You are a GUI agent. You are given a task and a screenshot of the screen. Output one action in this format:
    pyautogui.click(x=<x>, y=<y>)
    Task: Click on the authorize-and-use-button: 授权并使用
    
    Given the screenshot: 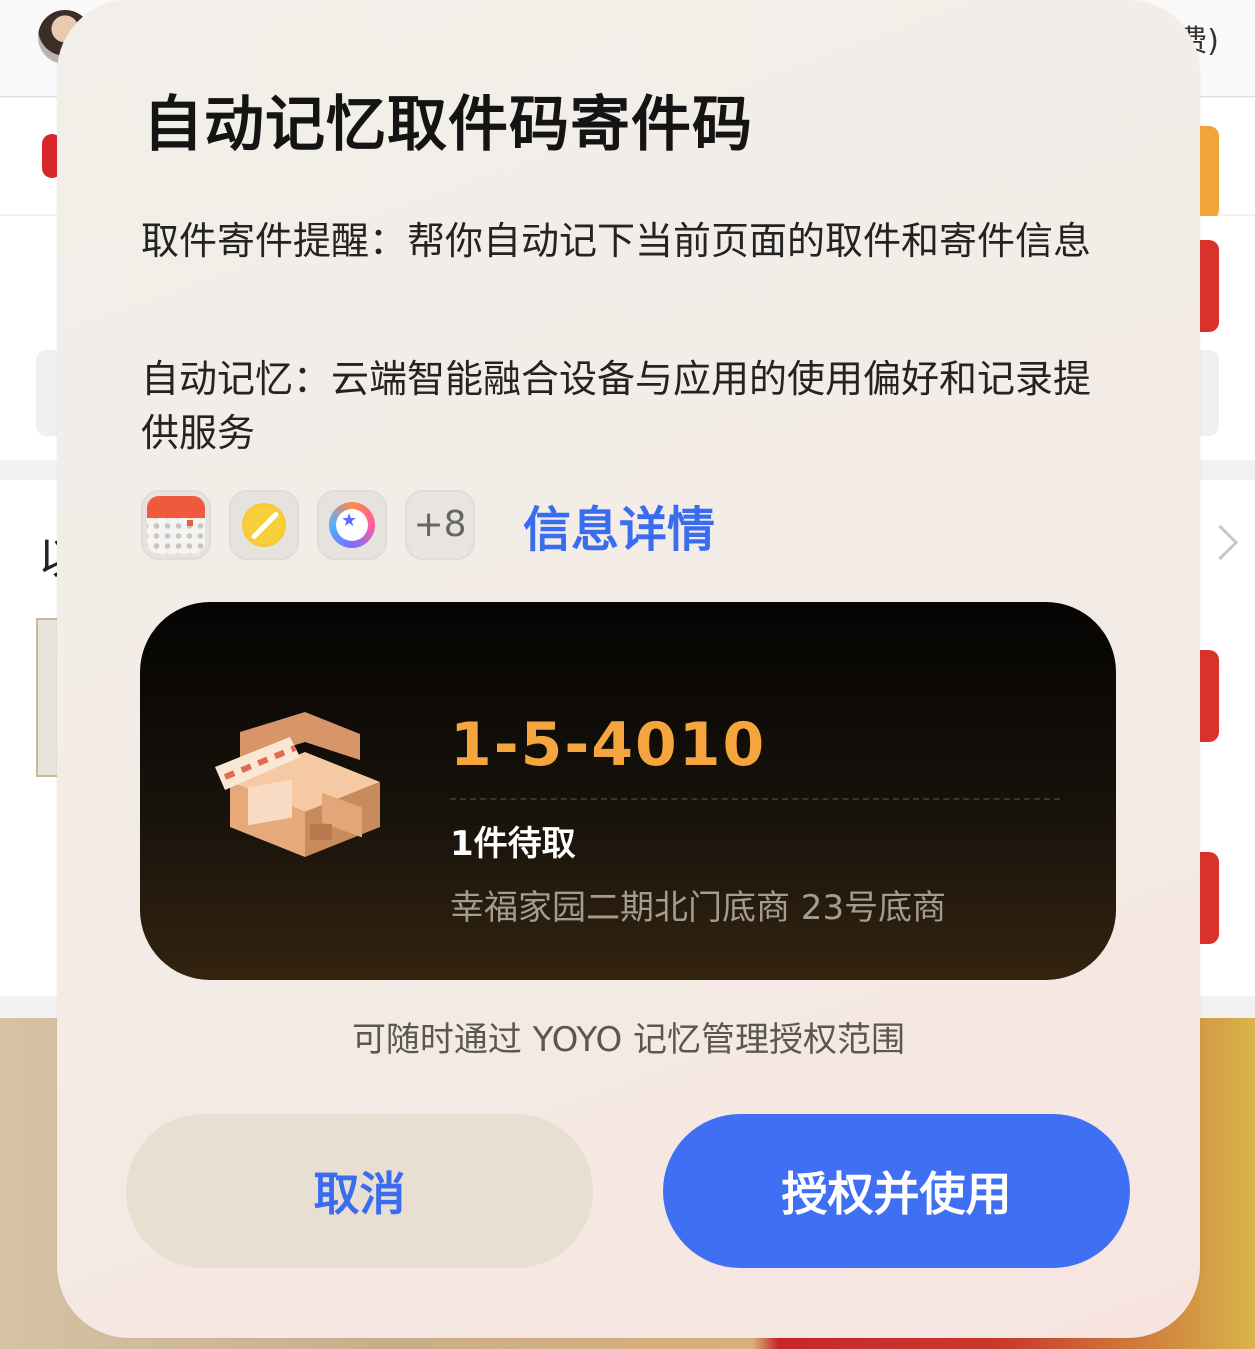 What is the action you would take?
    pyautogui.click(x=896, y=1191)
    